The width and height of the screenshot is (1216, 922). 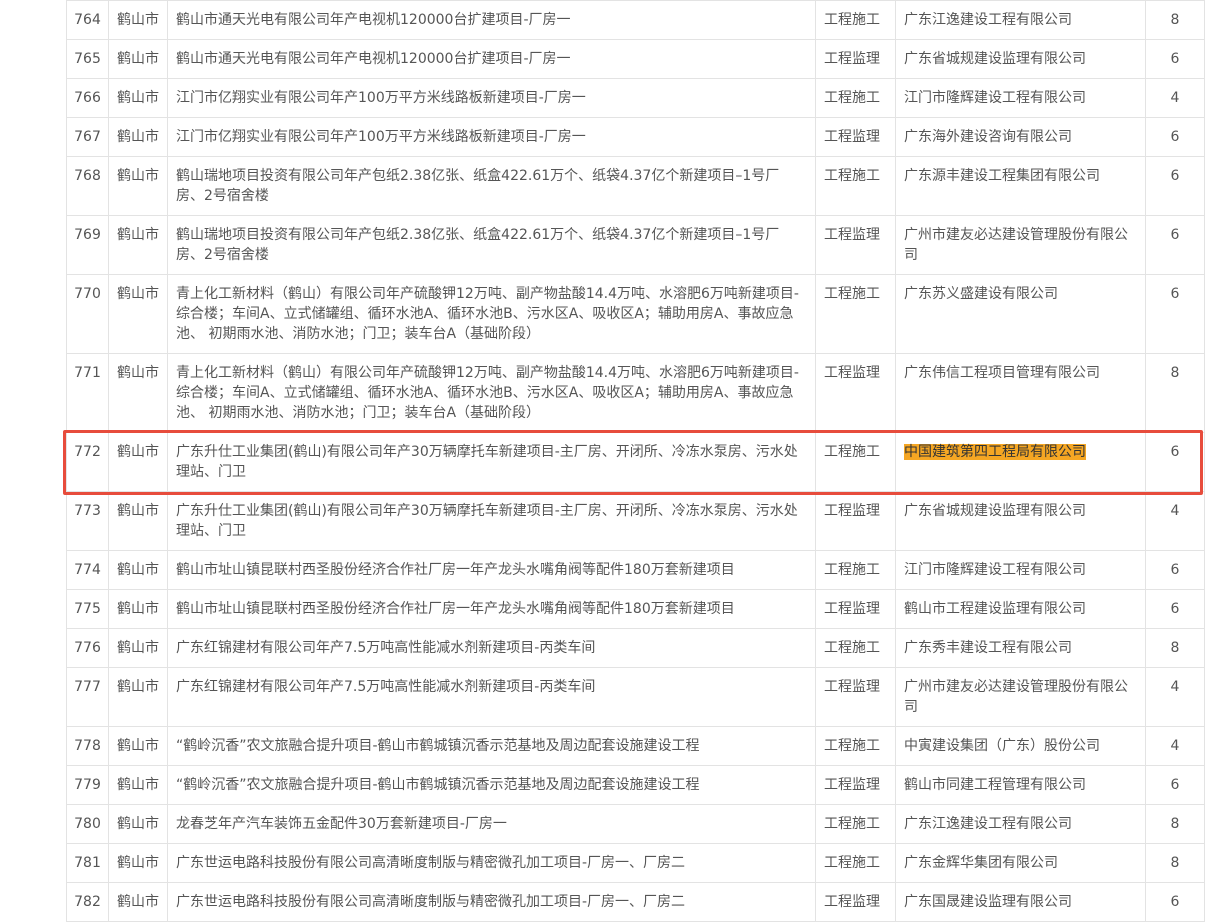 I want to click on company-cell: 广东源丰建设工程集团有限公司, so click(x=1020, y=186).